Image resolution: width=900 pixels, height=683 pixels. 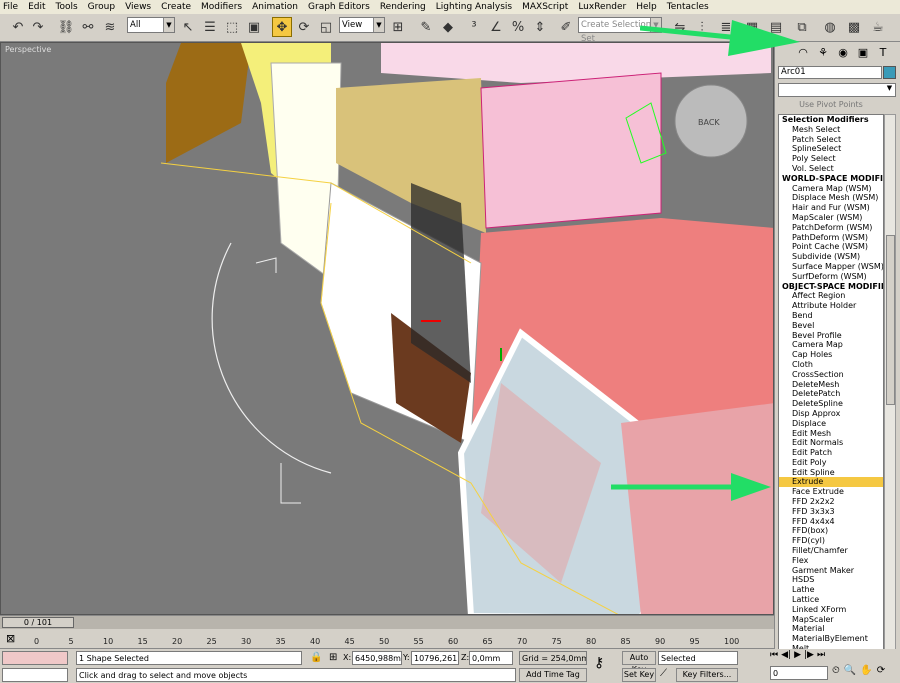 I want to click on modifier-item: MaterialByElement, so click(x=831, y=639).